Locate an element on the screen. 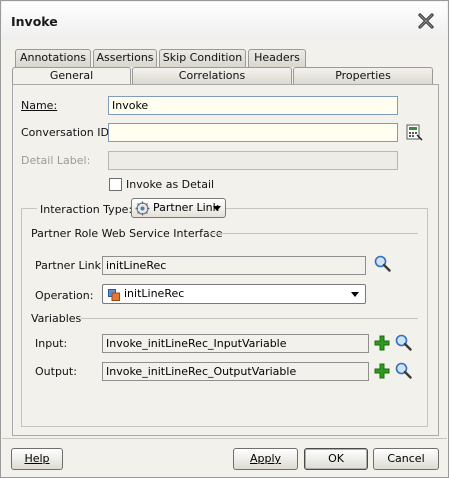 Image resolution: width=449 pixels, height=478 pixels. footer-separator is located at coordinates (224, 438).